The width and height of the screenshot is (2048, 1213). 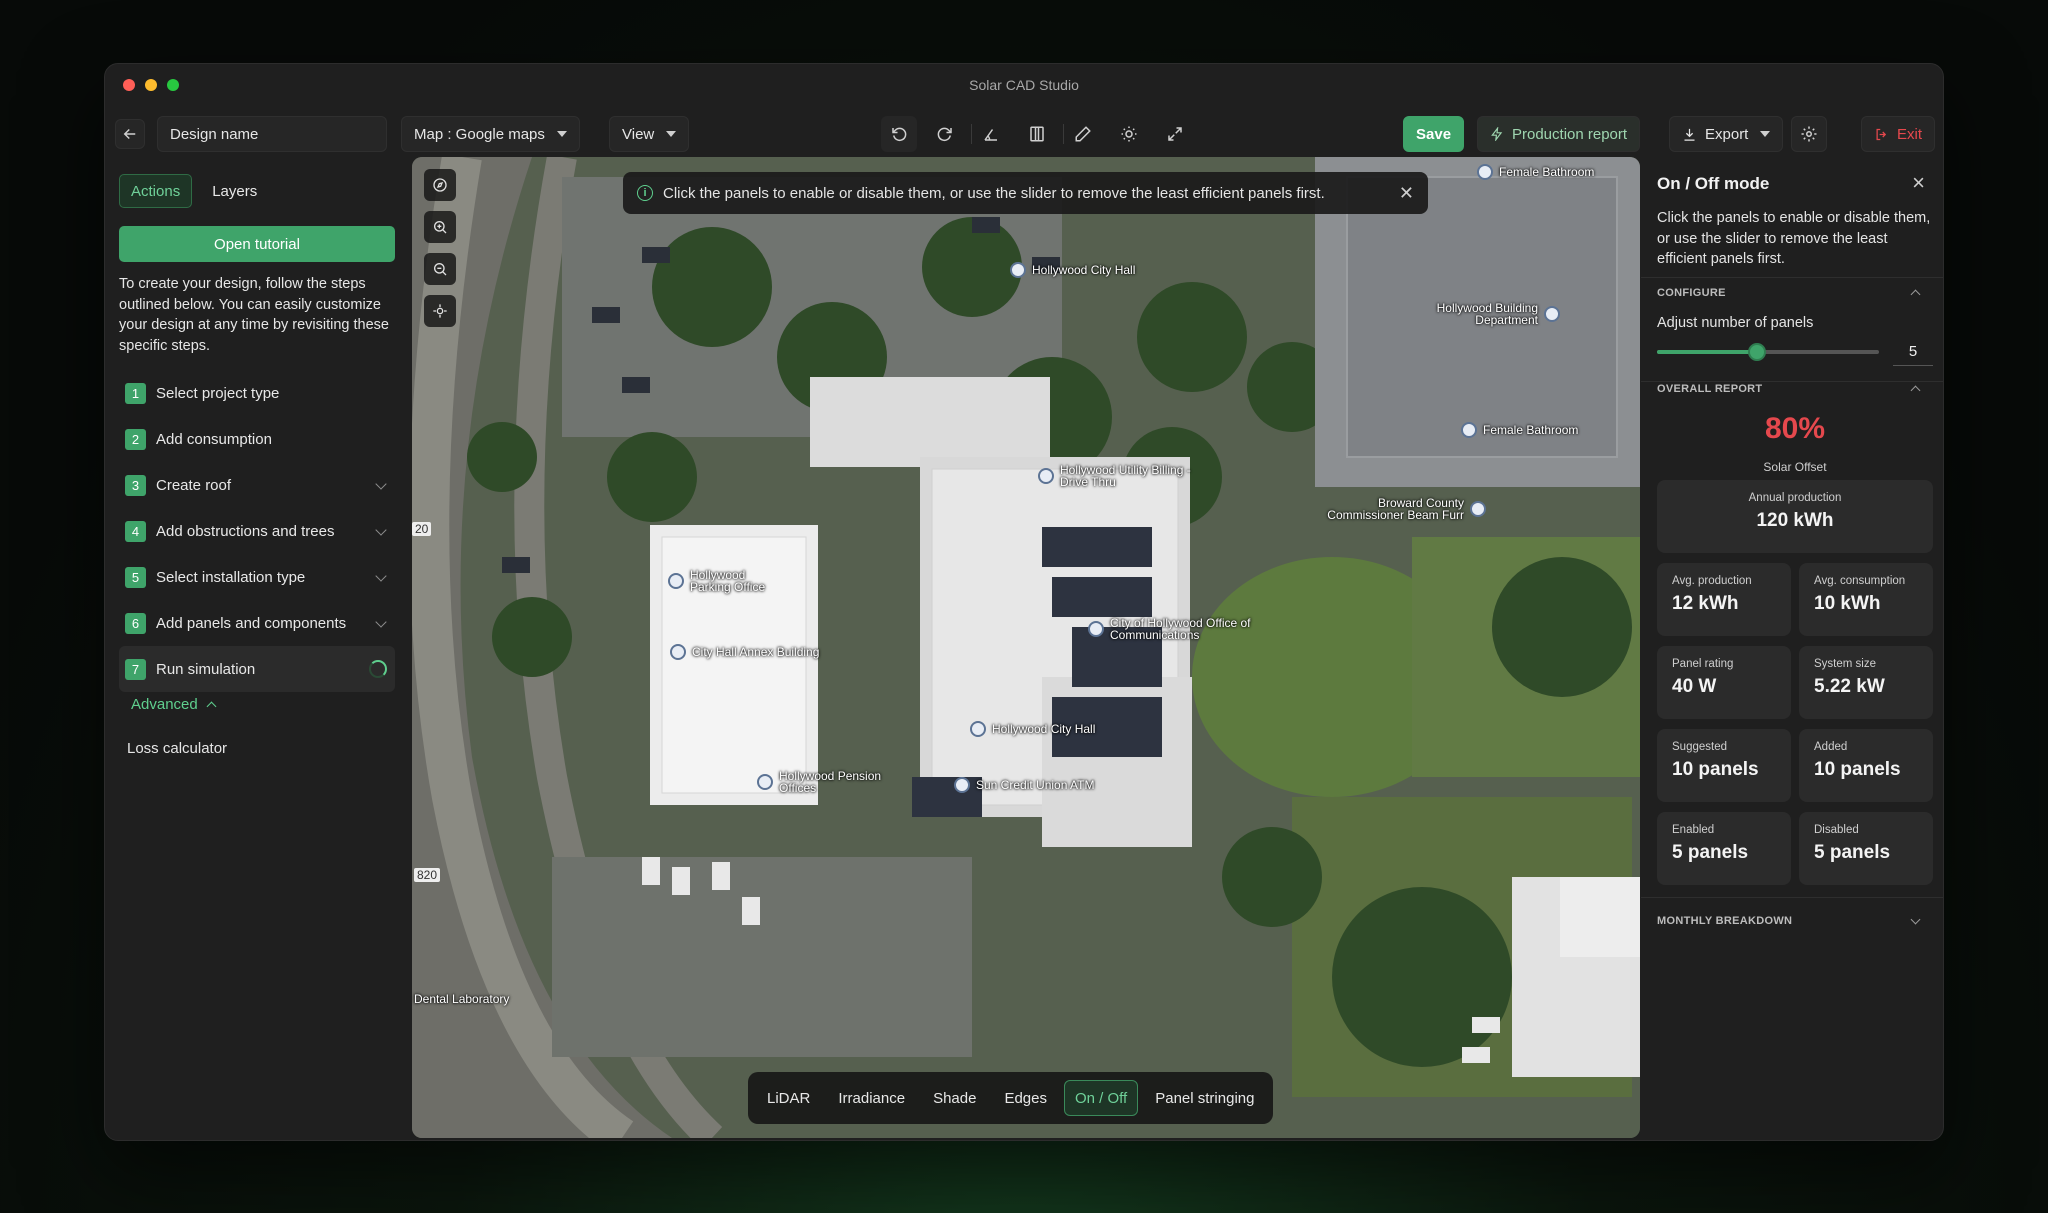 I want to click on sun-icon, so click(x=1129, y=134).